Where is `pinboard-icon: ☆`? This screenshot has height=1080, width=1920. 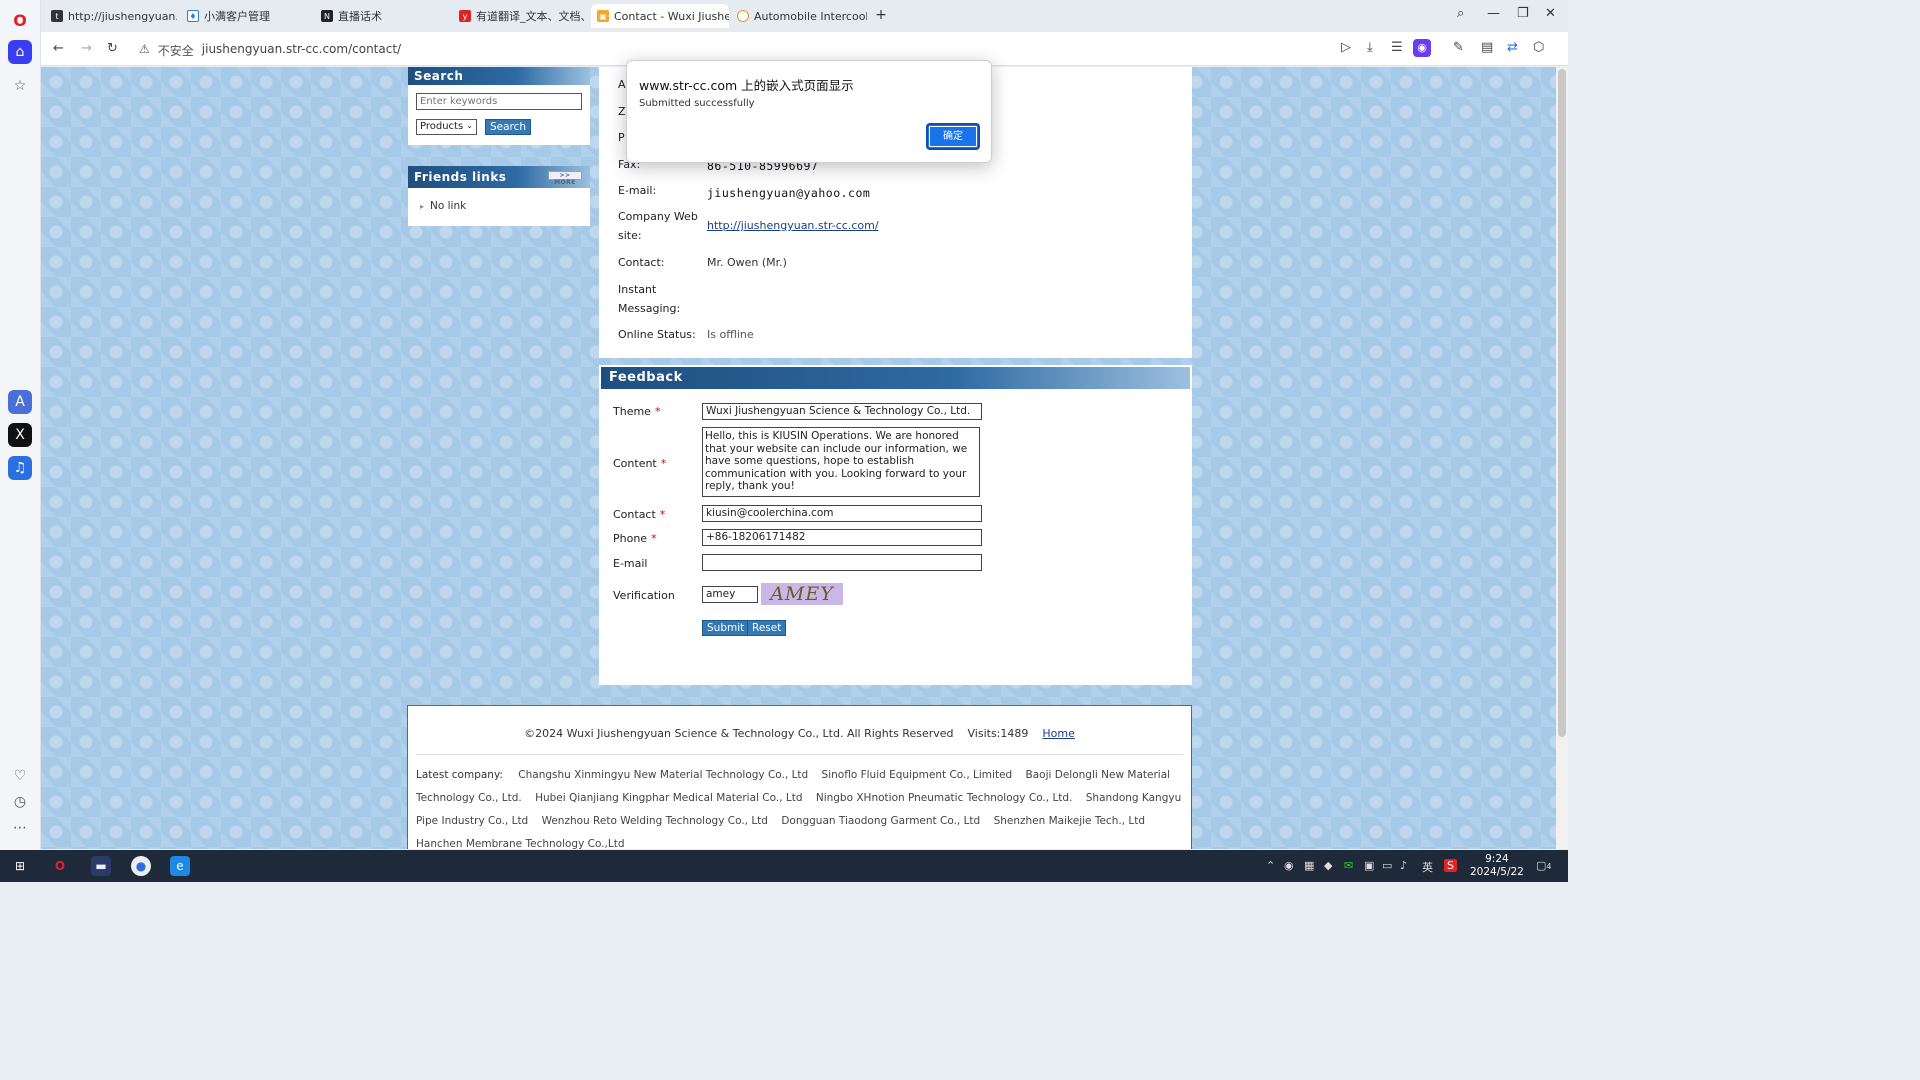 pinboard-icon: ☆ is located at coordinates (20, 86).